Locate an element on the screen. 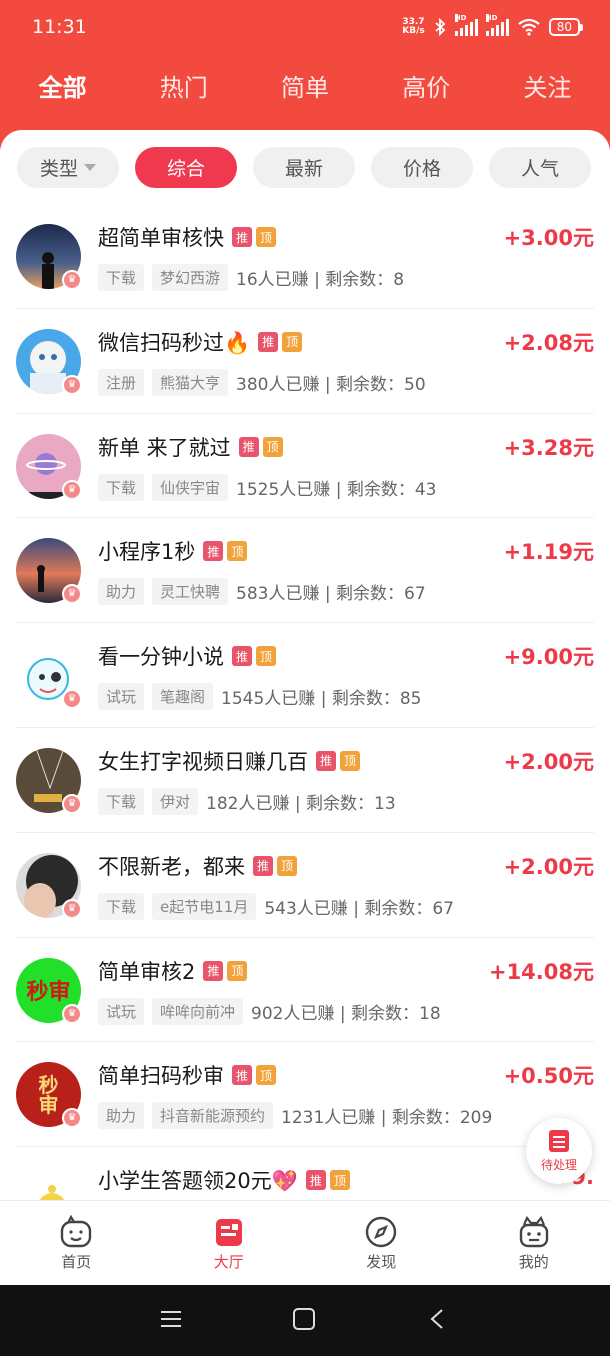 This screenshot has width=610, height=1356. nav-home: 首页 is located at coordinates (76, 1243).